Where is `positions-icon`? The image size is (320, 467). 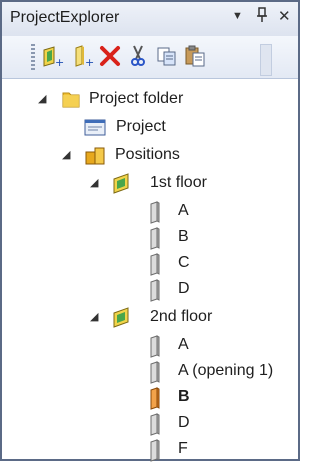
positions-icon is located at coordinates (95, 157).